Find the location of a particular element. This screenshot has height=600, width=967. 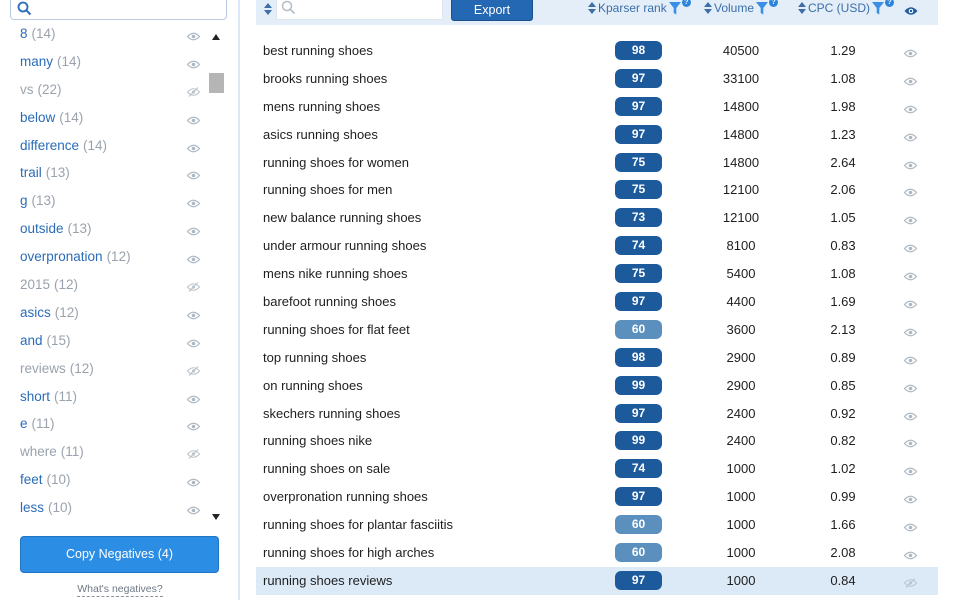

scroll-up-arrow-icon is located at coordinates (216, 37).